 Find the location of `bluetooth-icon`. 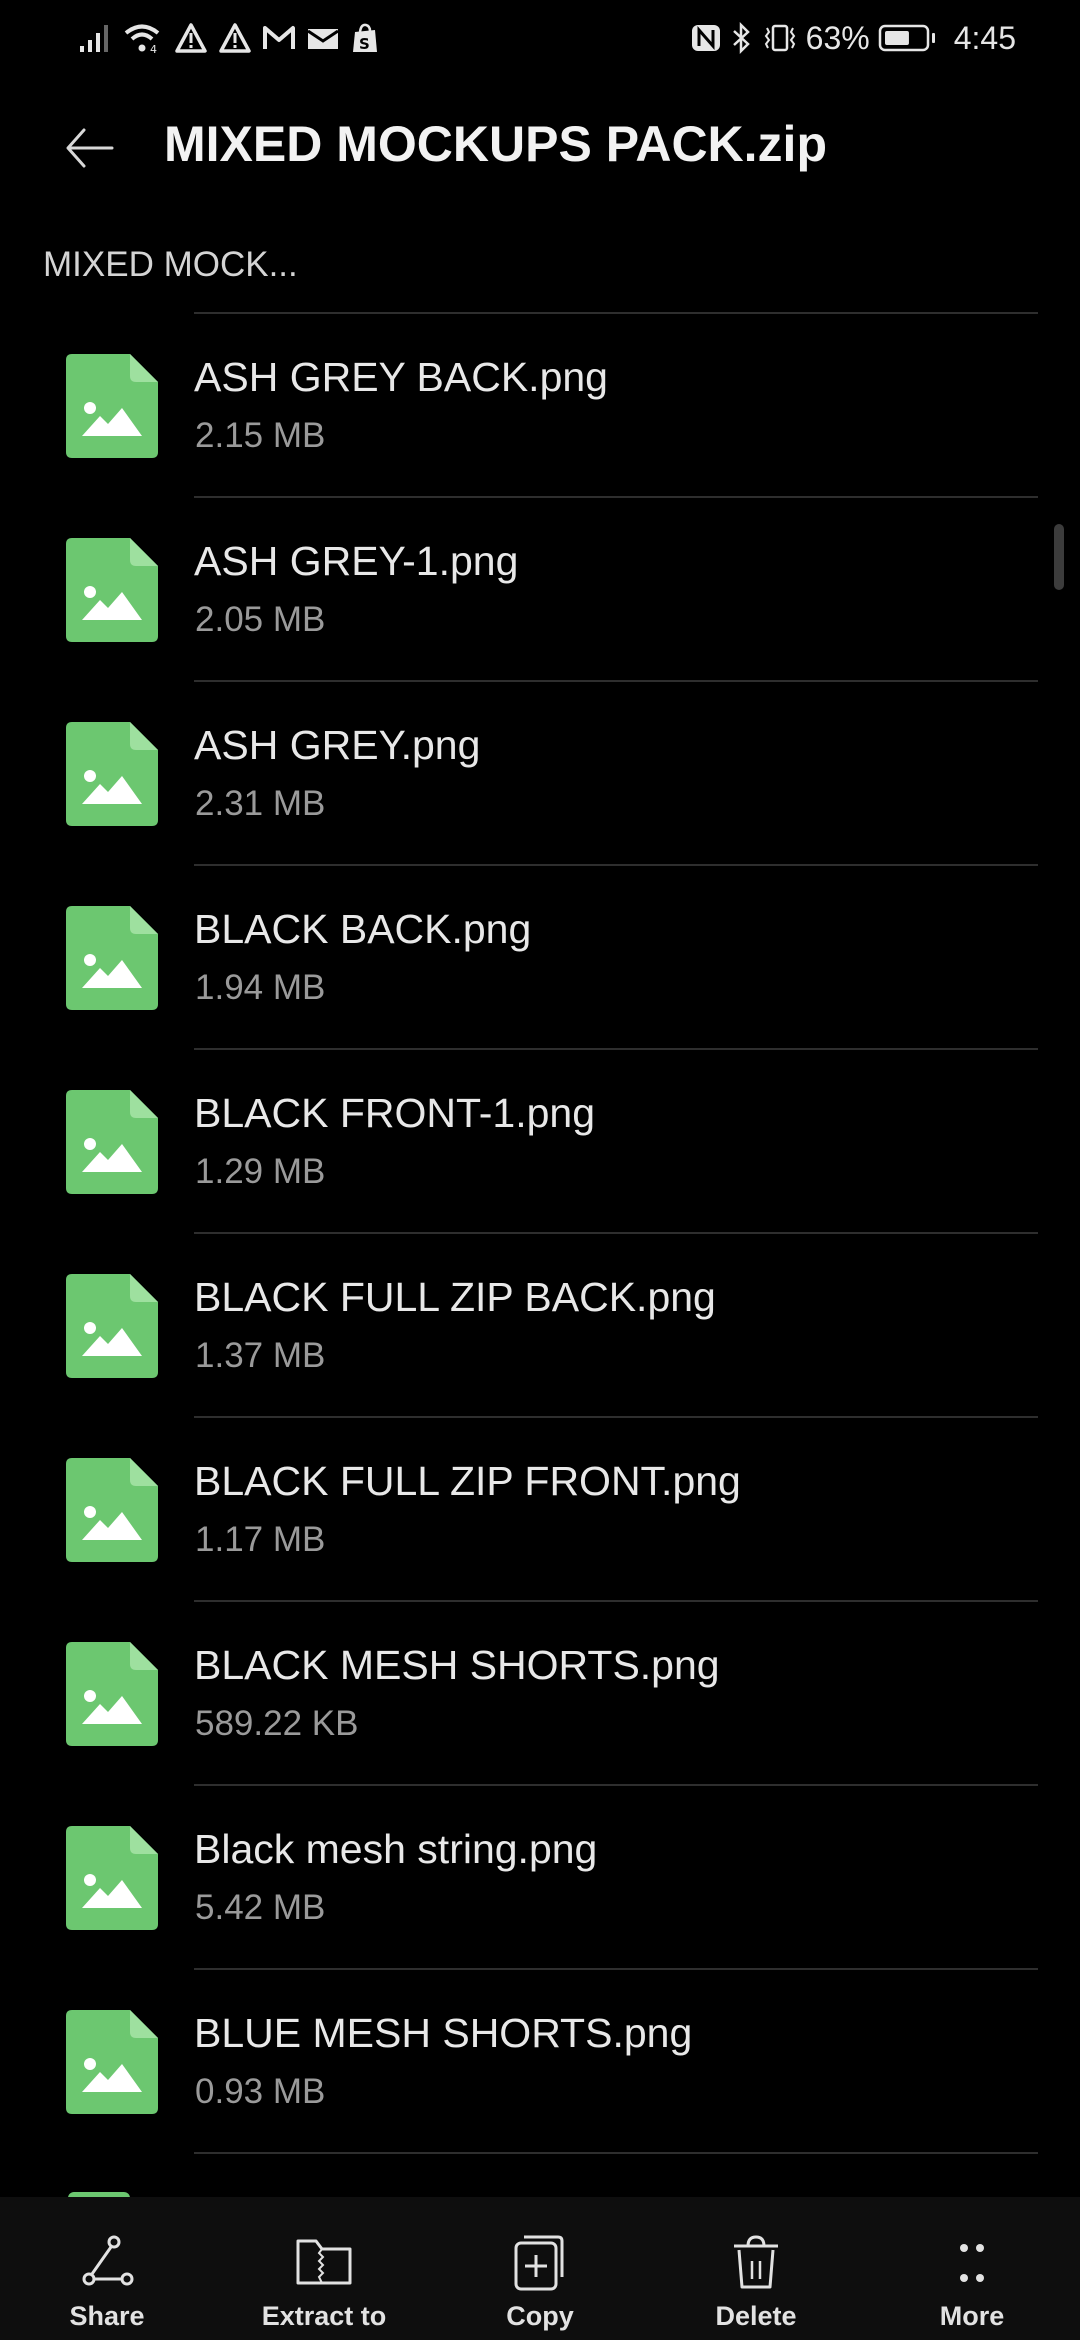

bluetooth-icon is located at coordinates (741, 38).